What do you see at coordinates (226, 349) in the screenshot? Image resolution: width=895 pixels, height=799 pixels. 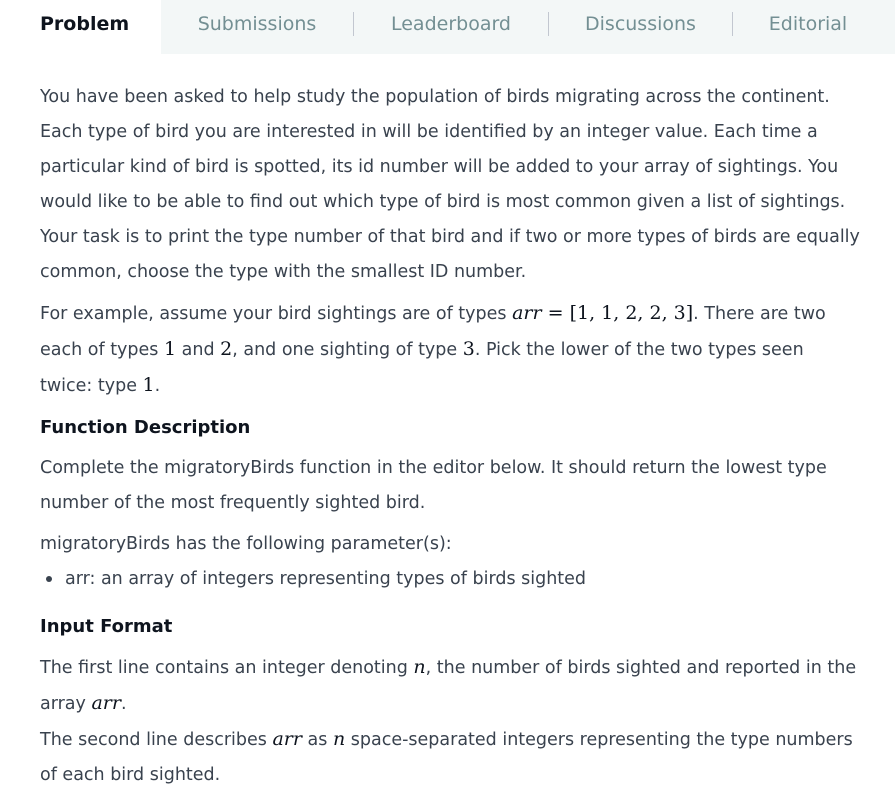 I see `math-number: 2` at bounding box center [226, 349].